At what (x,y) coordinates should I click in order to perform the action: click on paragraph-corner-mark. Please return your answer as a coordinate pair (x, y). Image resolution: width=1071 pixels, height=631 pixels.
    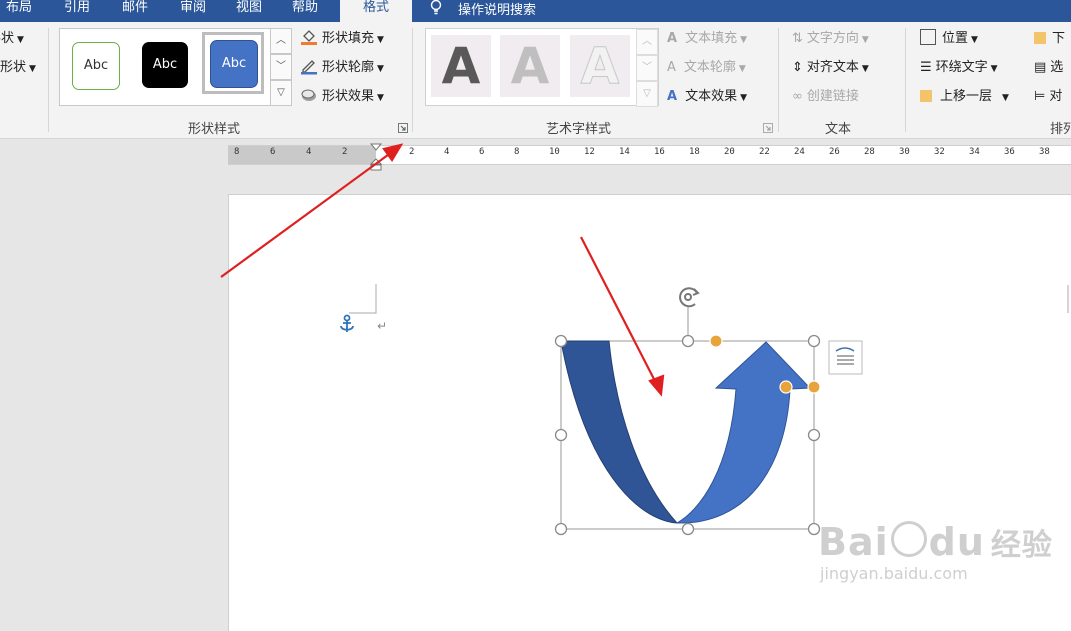
    Looking at the image, I should click on (363, 299).